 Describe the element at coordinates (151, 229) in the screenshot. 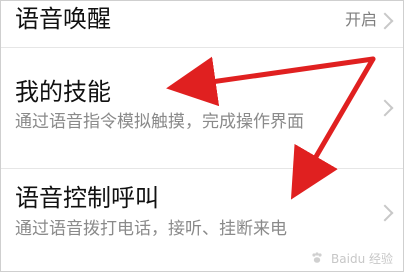

I see `voice-call-control-description: 通过语音拨打电话，接听、挂断来电` at that location.